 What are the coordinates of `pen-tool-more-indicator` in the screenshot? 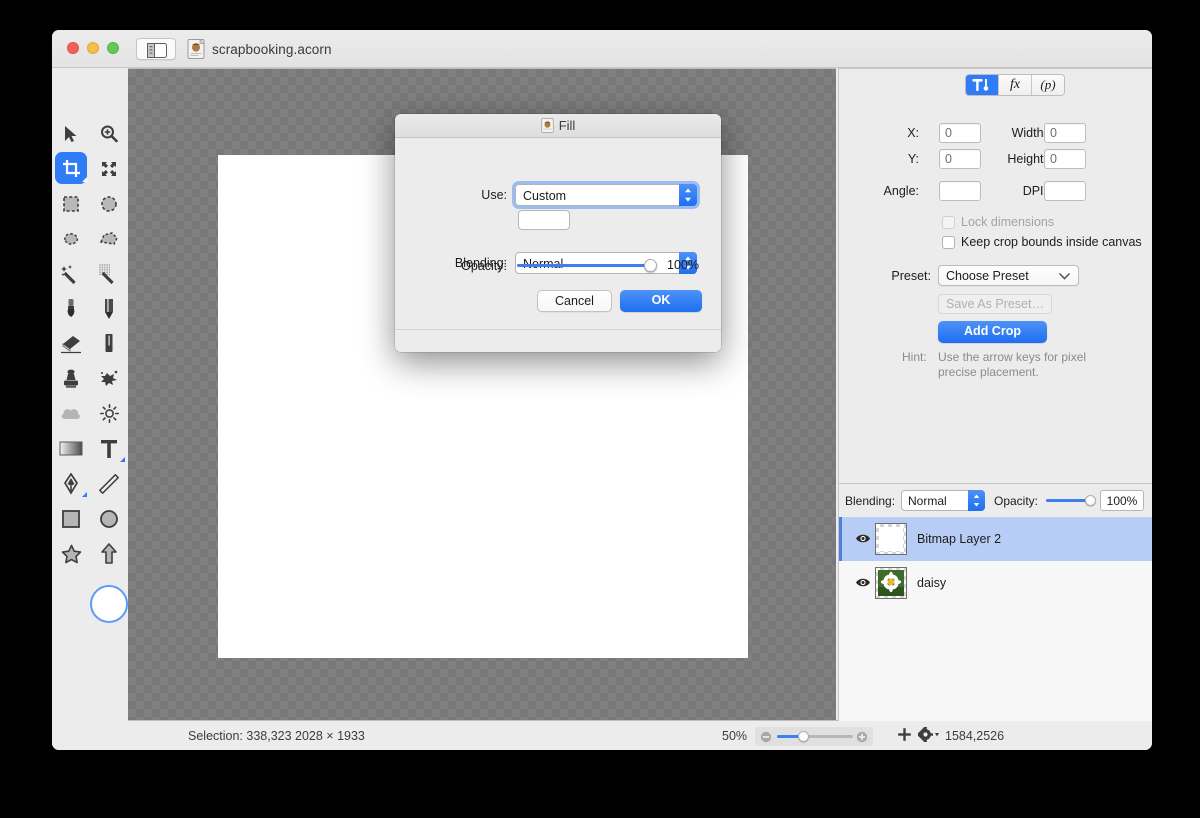 It's located at (84, 494).